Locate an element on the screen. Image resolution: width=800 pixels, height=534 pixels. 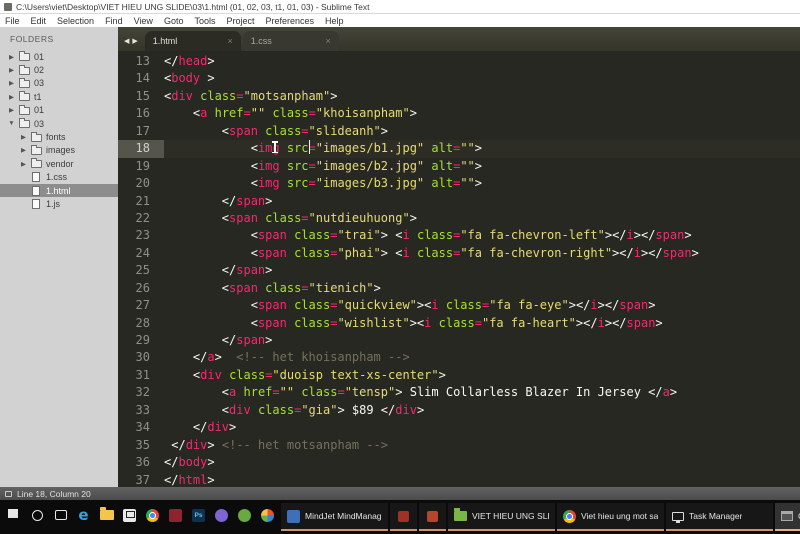
tab-nav-right-icon: ▶ is located at coordinates (134, 41).